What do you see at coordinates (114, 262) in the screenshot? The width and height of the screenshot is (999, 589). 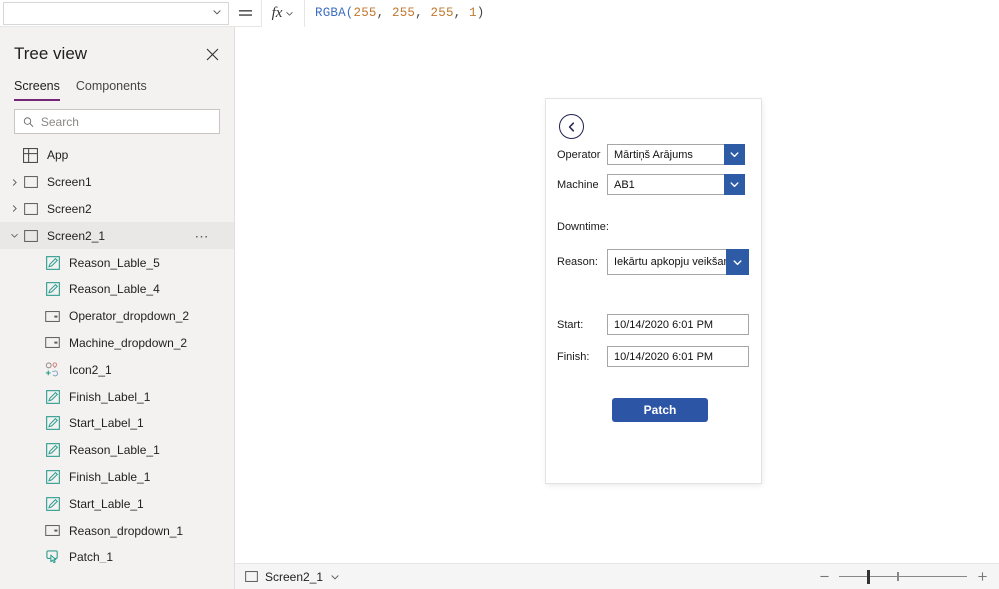 I see `tree-item-label: Reason_Lable_5` at bounding box center [114, 262].